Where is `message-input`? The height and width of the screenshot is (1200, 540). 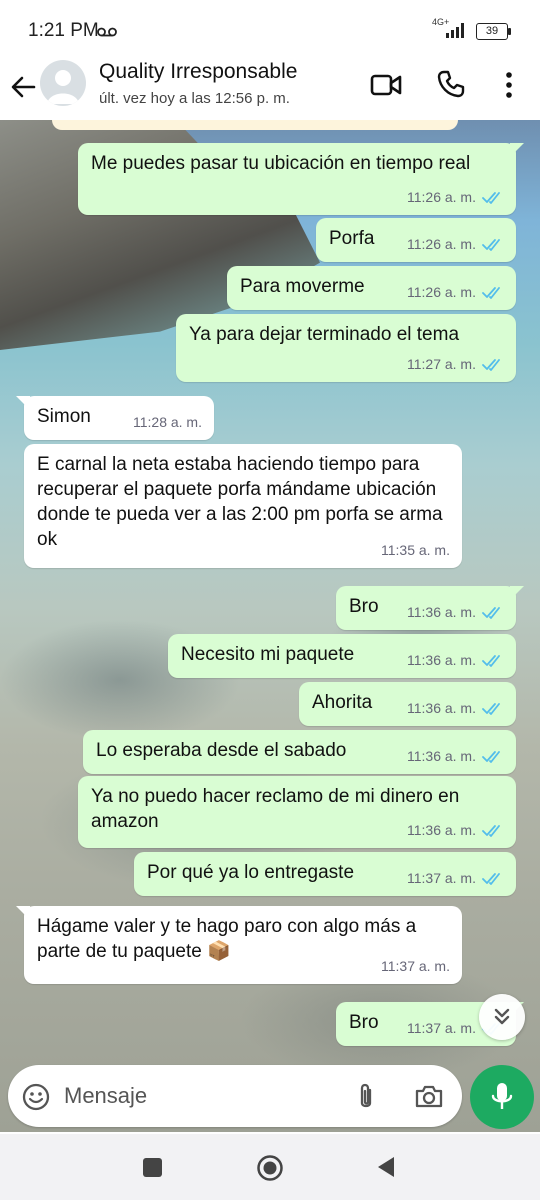
message-input is located at coordinates (199, 1096).